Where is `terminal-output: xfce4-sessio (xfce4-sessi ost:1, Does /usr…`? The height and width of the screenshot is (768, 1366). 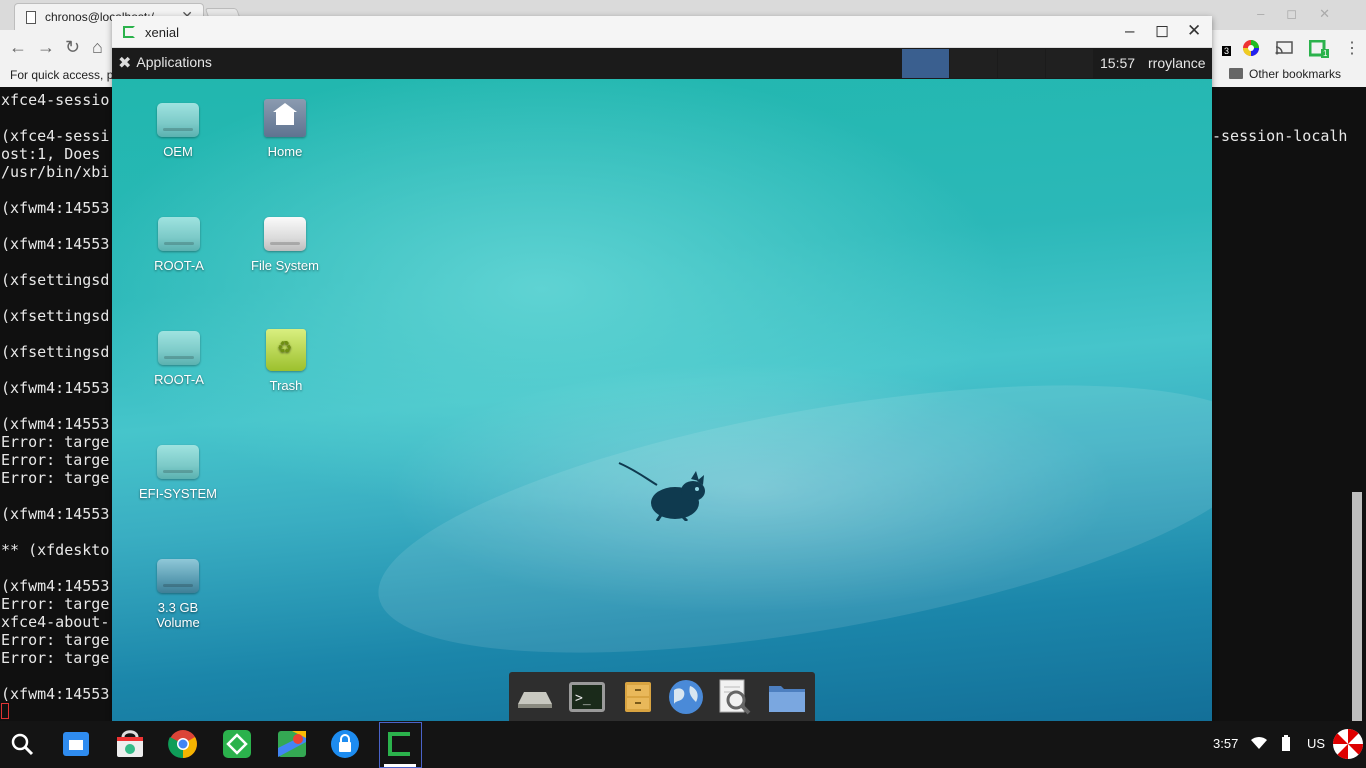 terminal-output: xfce4-sessio (xfce4-sessi ost:1, Does /usr… is located at coordinates (55, 397).